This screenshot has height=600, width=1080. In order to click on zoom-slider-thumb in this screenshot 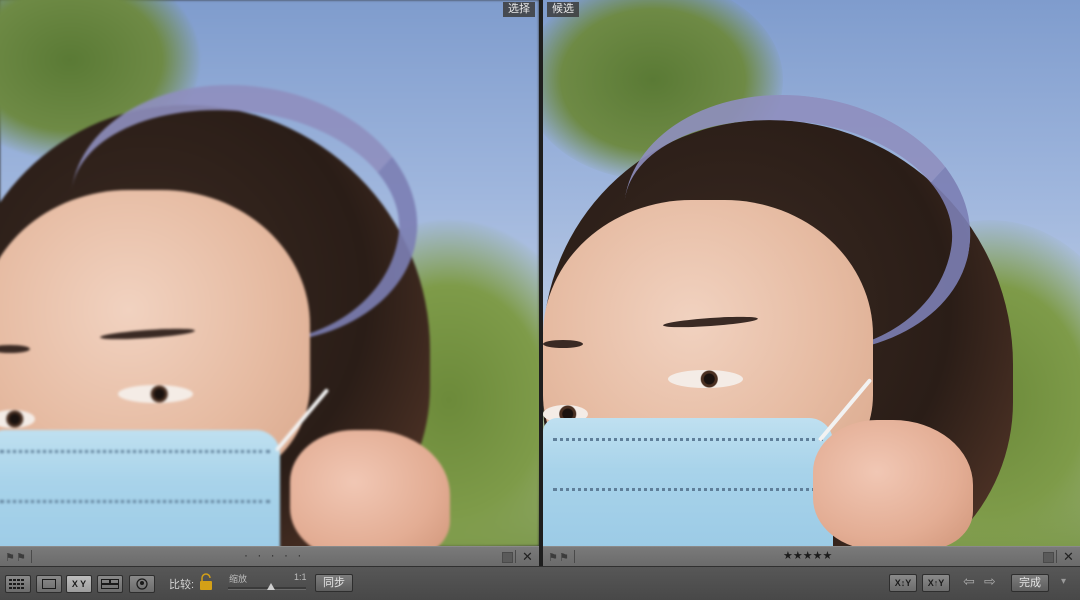, I will do `click(270, 586)`.